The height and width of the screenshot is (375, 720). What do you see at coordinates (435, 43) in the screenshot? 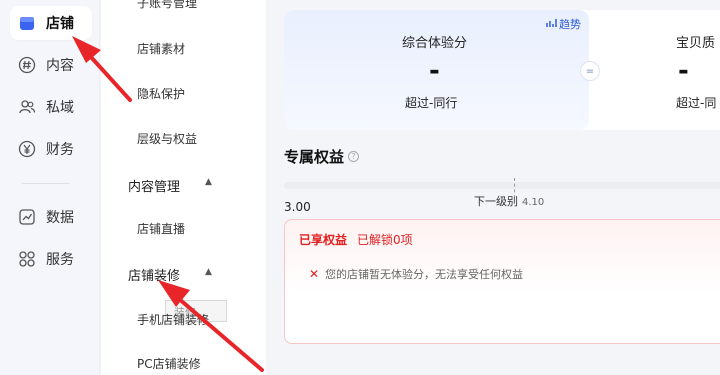
I see `score-title: 综合体验分` at bounding box center [435, 43].